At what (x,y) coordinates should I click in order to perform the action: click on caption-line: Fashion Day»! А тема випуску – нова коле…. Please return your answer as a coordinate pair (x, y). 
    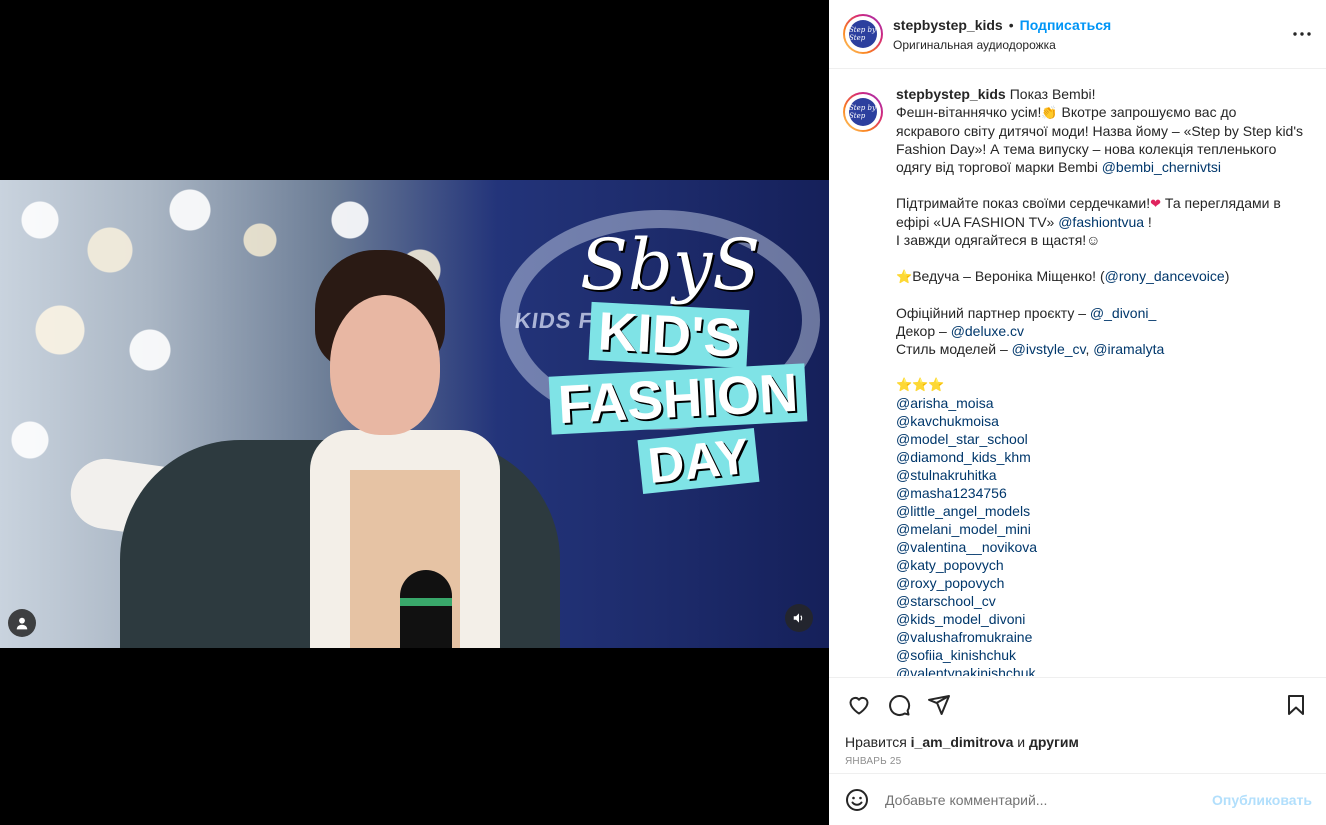
    Looking at the image, I should click on (1086, 149).